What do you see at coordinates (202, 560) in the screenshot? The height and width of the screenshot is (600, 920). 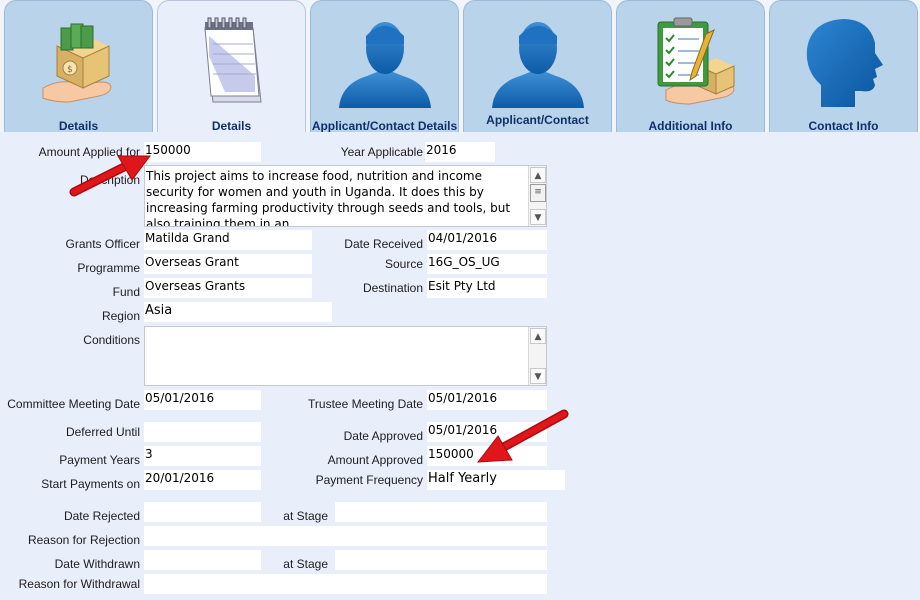 I see `date-withdrawn-field` at bounding box center [202, 560].